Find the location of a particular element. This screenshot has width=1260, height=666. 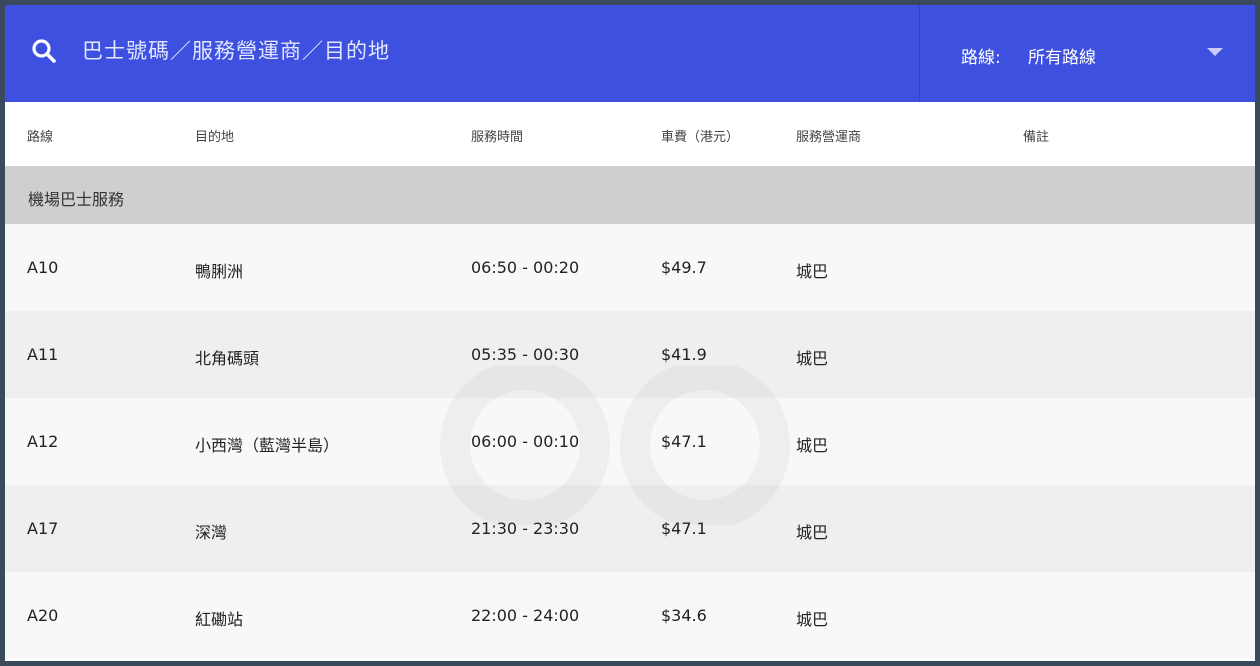

column-header-route: 路線 is located at coordinates (40, 135).